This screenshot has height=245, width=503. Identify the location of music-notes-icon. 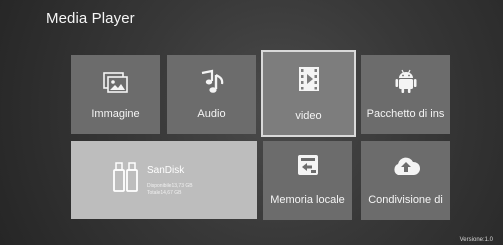
(211, 82).